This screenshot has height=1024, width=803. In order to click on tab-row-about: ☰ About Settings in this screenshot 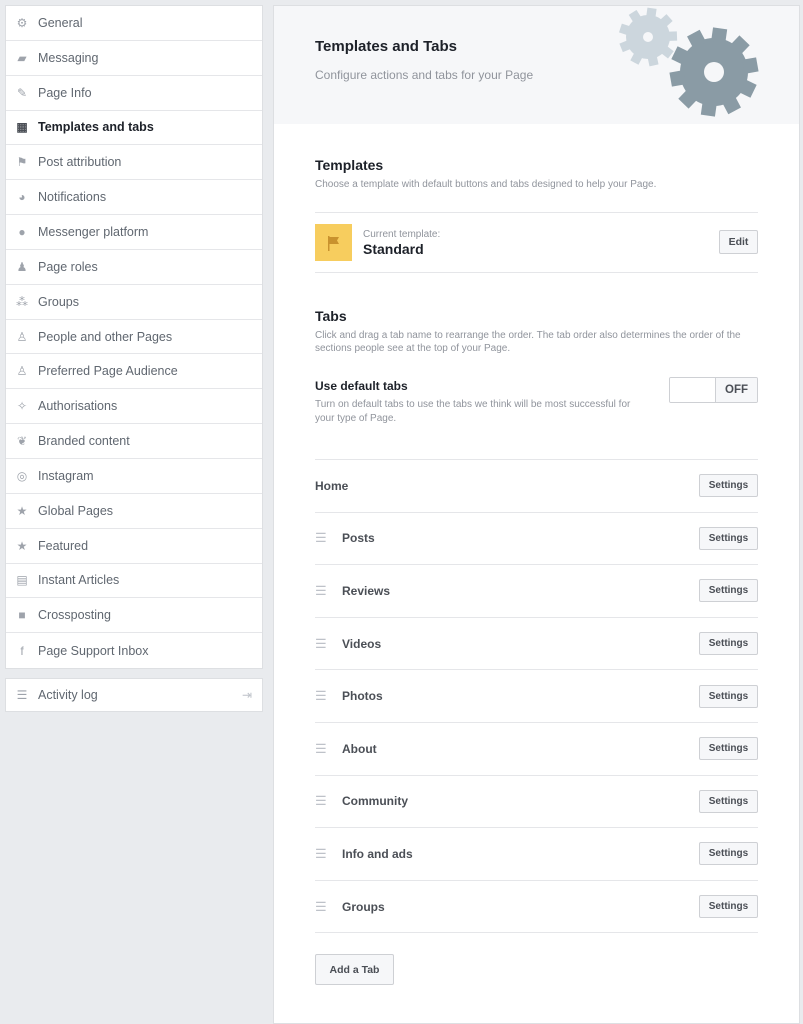, I will do `click(536, 749)`.